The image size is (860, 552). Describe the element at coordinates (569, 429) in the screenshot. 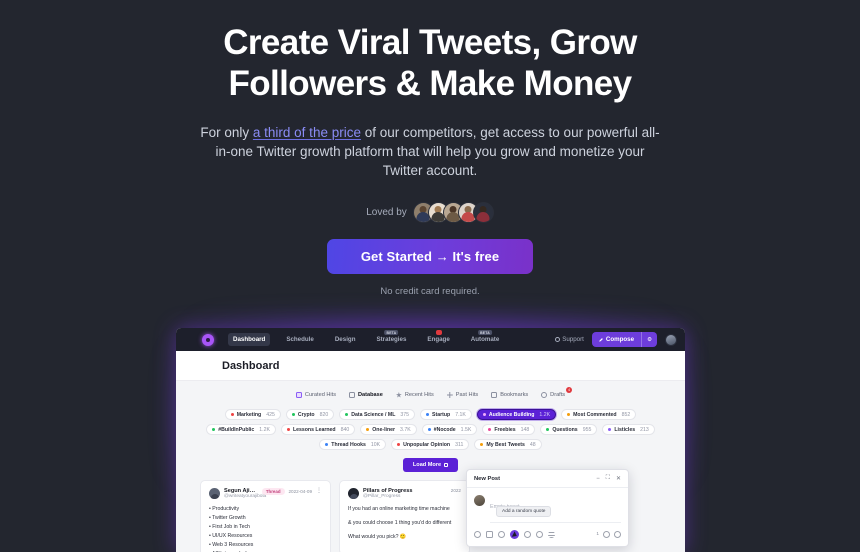

I see `tag-chip: Questions 955` at that location.